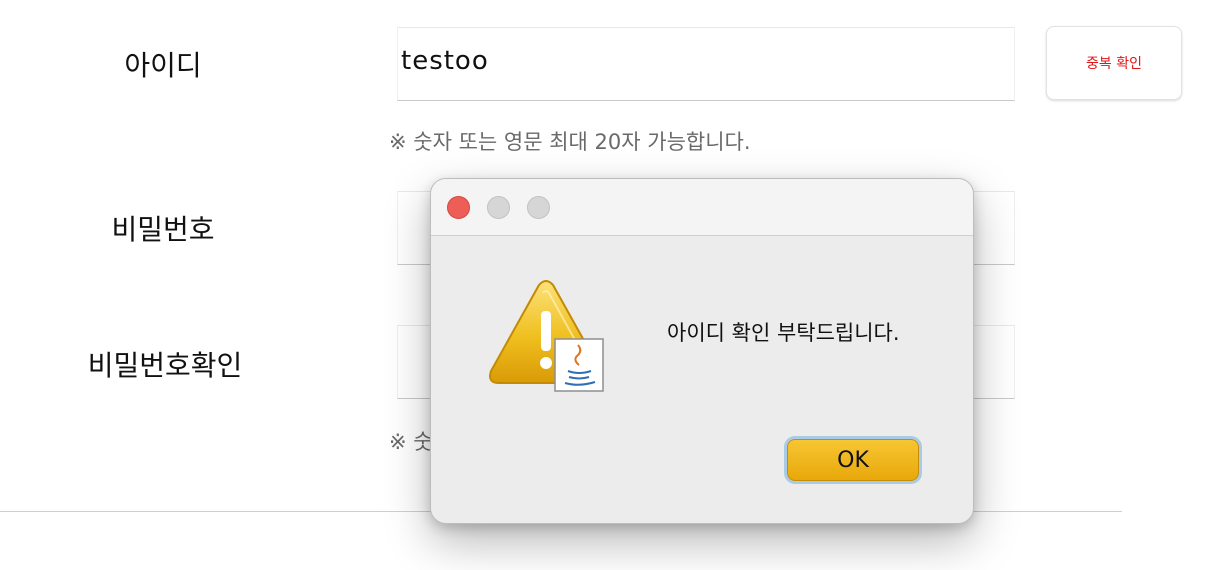 The height and width of the screenshot is (570, 1212). I want to click on dialog-titlebar, so click(702, 207).